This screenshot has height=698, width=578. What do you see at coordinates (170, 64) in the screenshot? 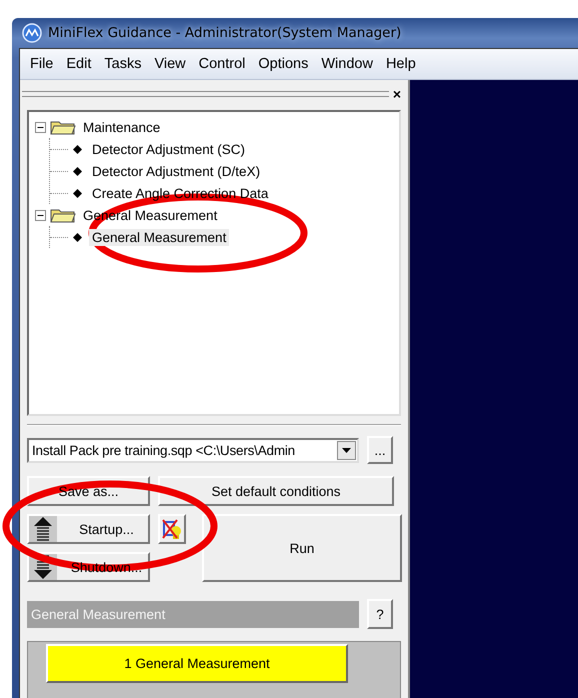
I see `menu-item: View` at bounding box center [170, 64].